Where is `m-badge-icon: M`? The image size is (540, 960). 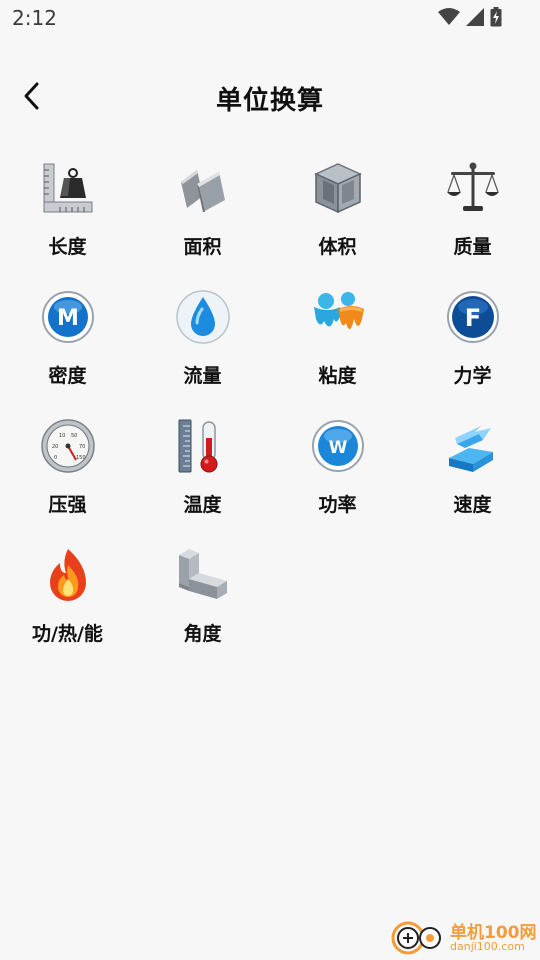
m-badge-icon: M is located at coordinates (68, 317).